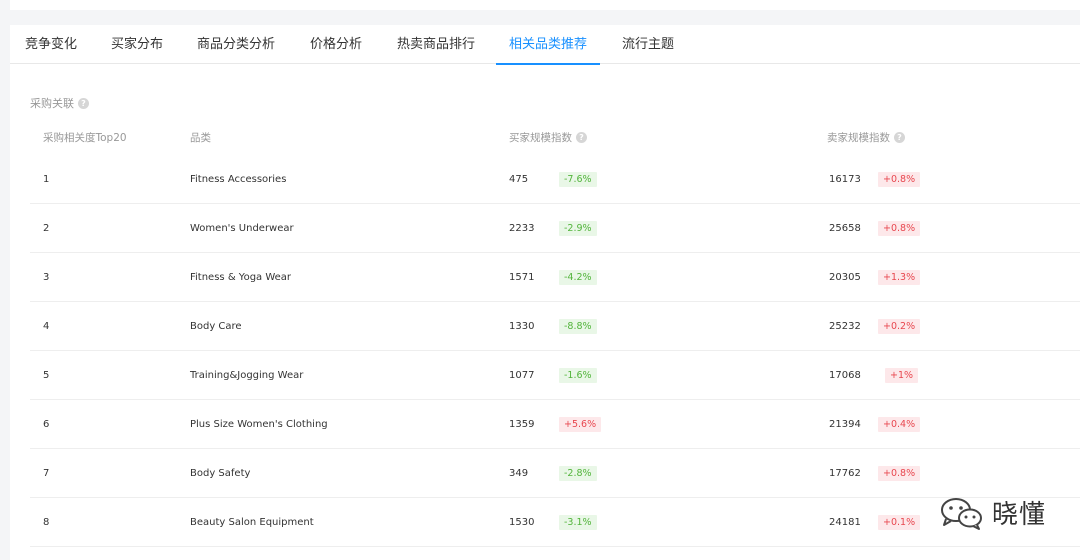  What do you see at coordinates (220, 473) in the screenshot?
I see `category-cell: Body Safety` at bounding box center [220, 473].